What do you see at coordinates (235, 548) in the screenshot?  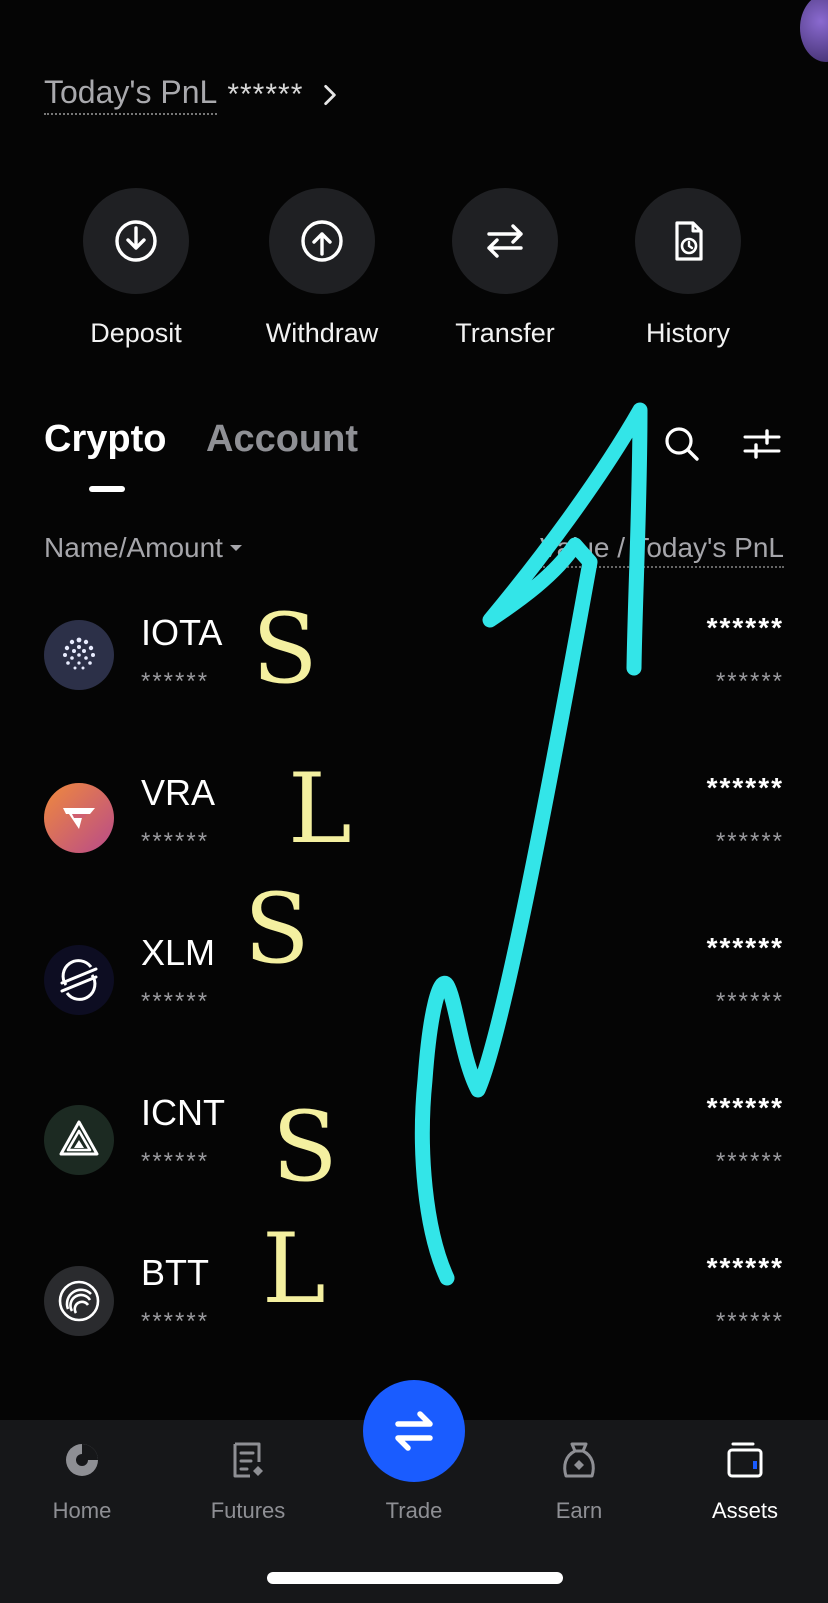 I see `caret-down-icon` at bounding box center [235, 548].